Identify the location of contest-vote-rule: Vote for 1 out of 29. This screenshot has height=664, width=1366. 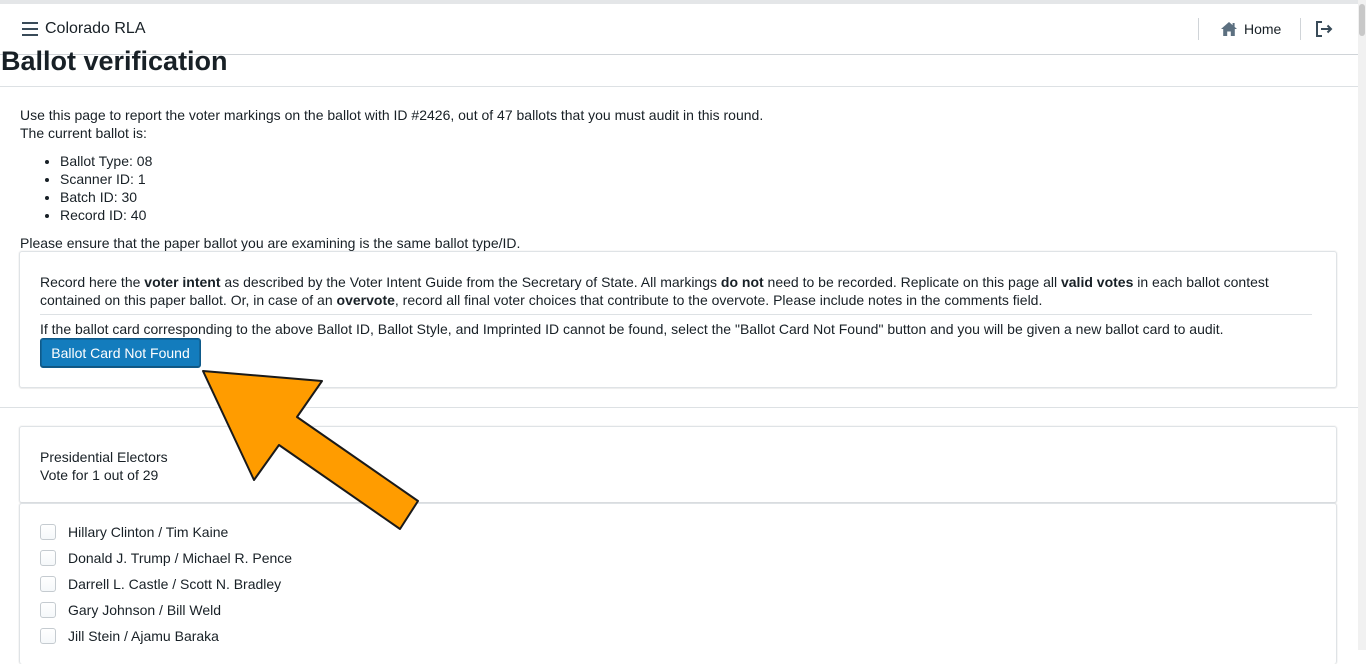
(99, 475).